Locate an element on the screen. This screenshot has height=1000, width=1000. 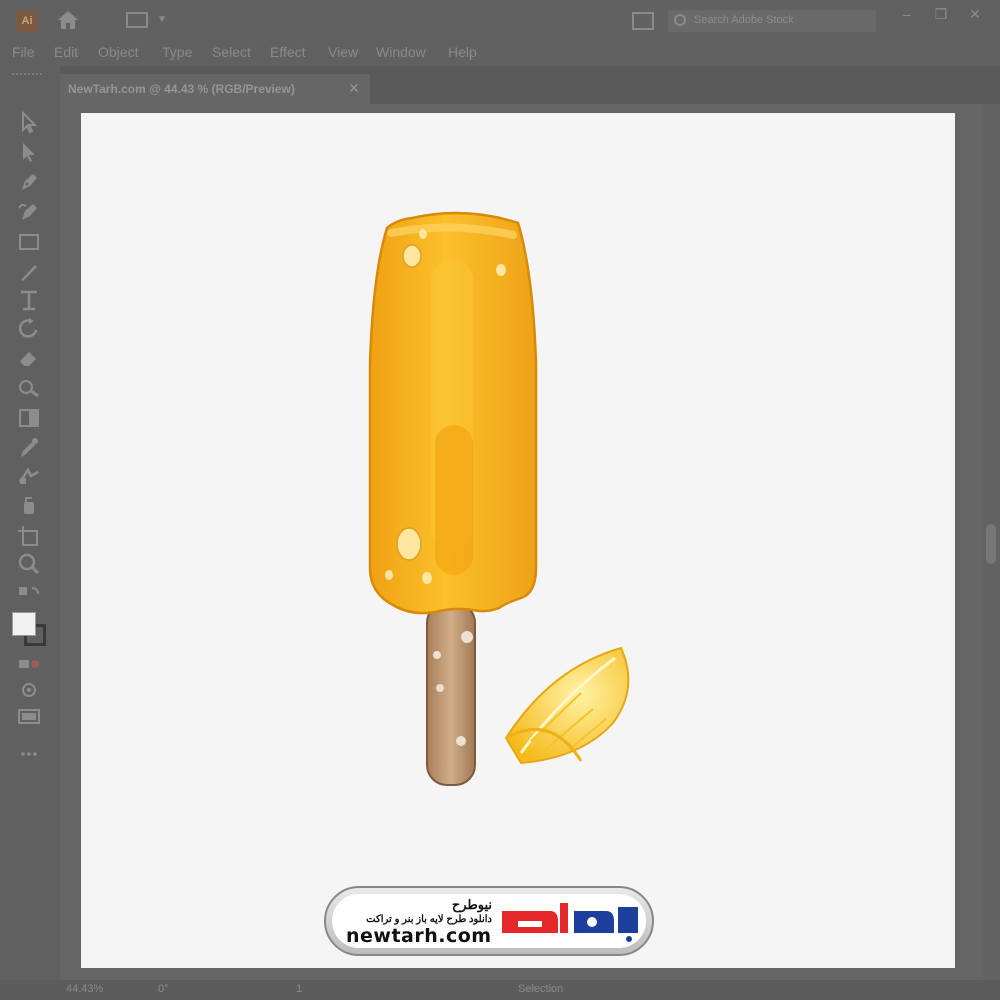
document-tab-strip: NewTarh.com @ 44.43 % (RGB/Preview) ✕ is located at coordinates (500, 85).